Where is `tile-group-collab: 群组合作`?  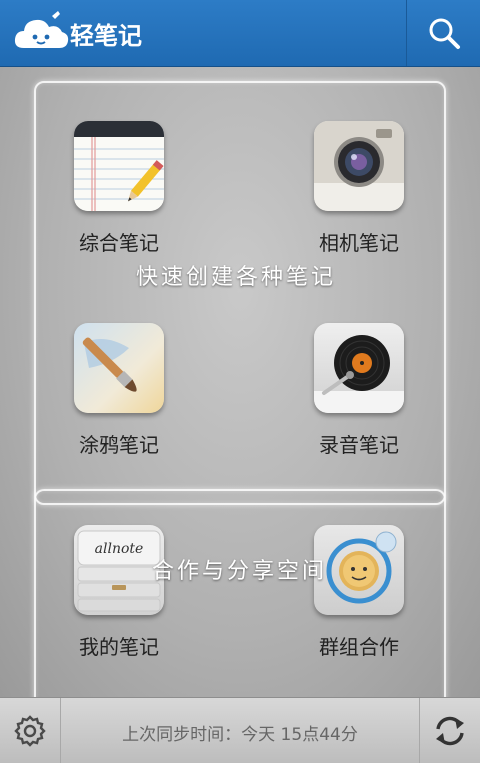 tile-group-collab: 群组合作 is located at coordinates (359, 592).